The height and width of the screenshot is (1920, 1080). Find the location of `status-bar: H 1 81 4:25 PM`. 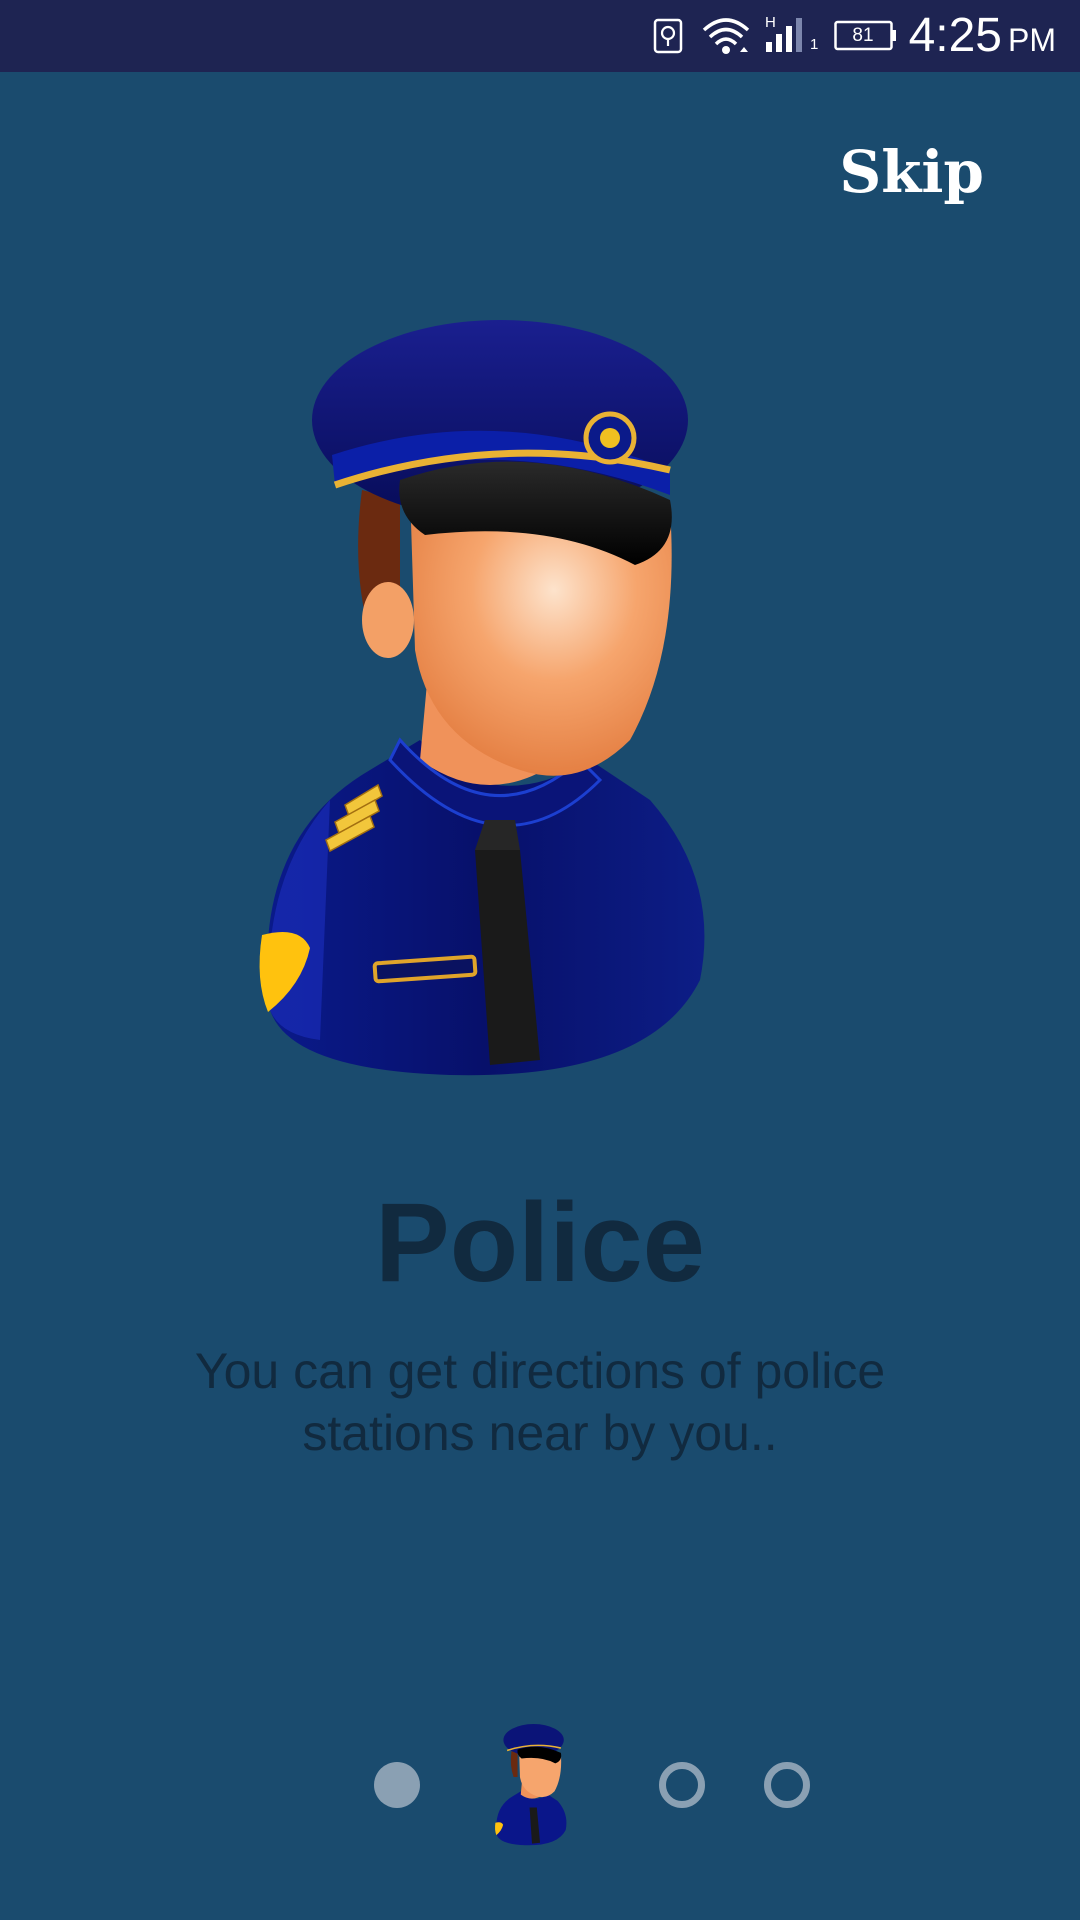

status-bar: H 1 81 4:25 PM is located at coordinates (540, 36).